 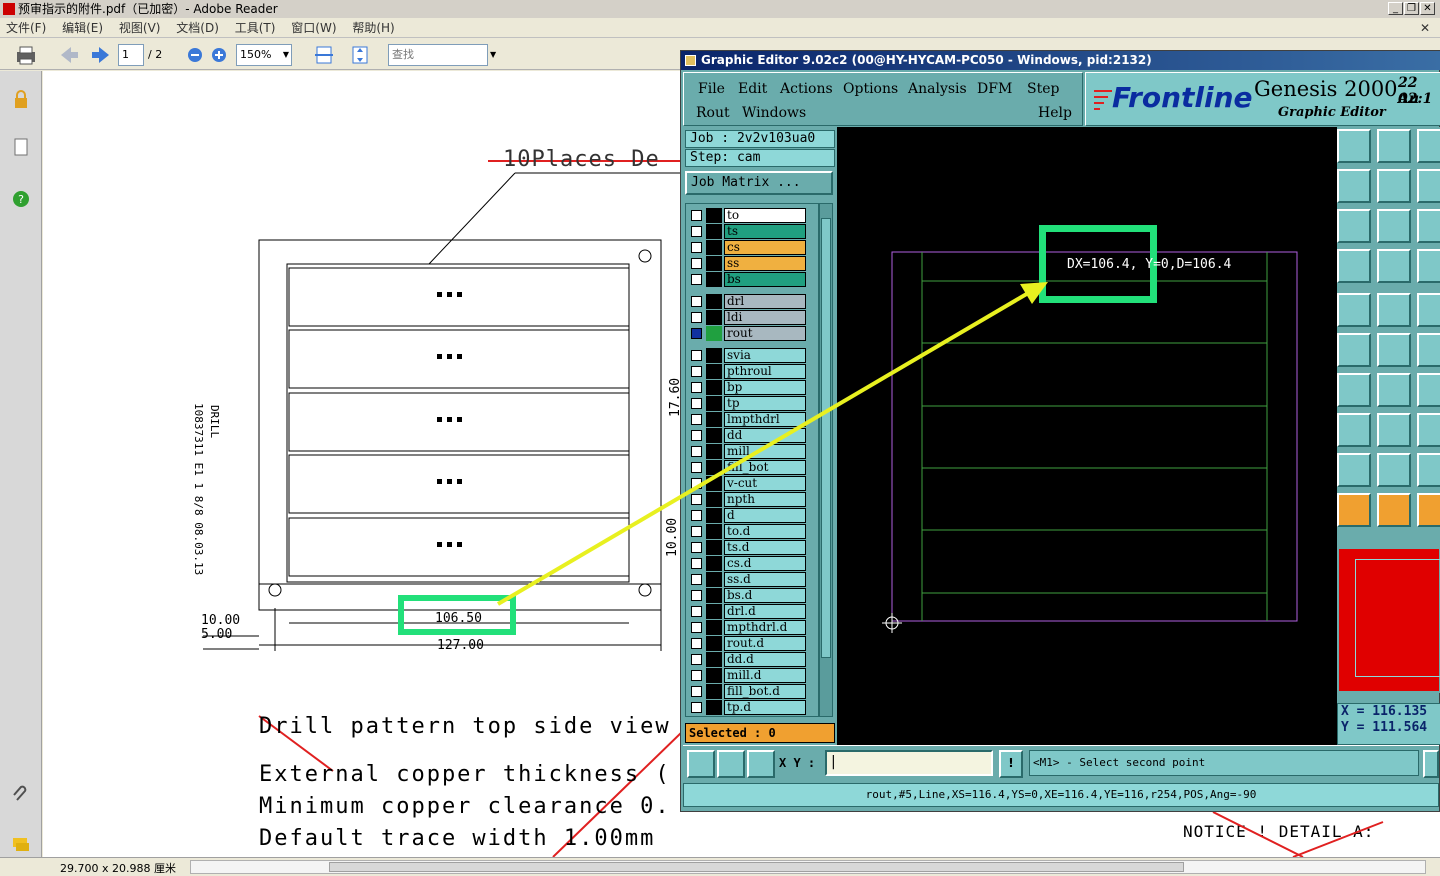 What do you see at coordinates (264, 55) in the screenshot?
I see `zoom-select: 150% ▼` at bounding box center [264, 55].